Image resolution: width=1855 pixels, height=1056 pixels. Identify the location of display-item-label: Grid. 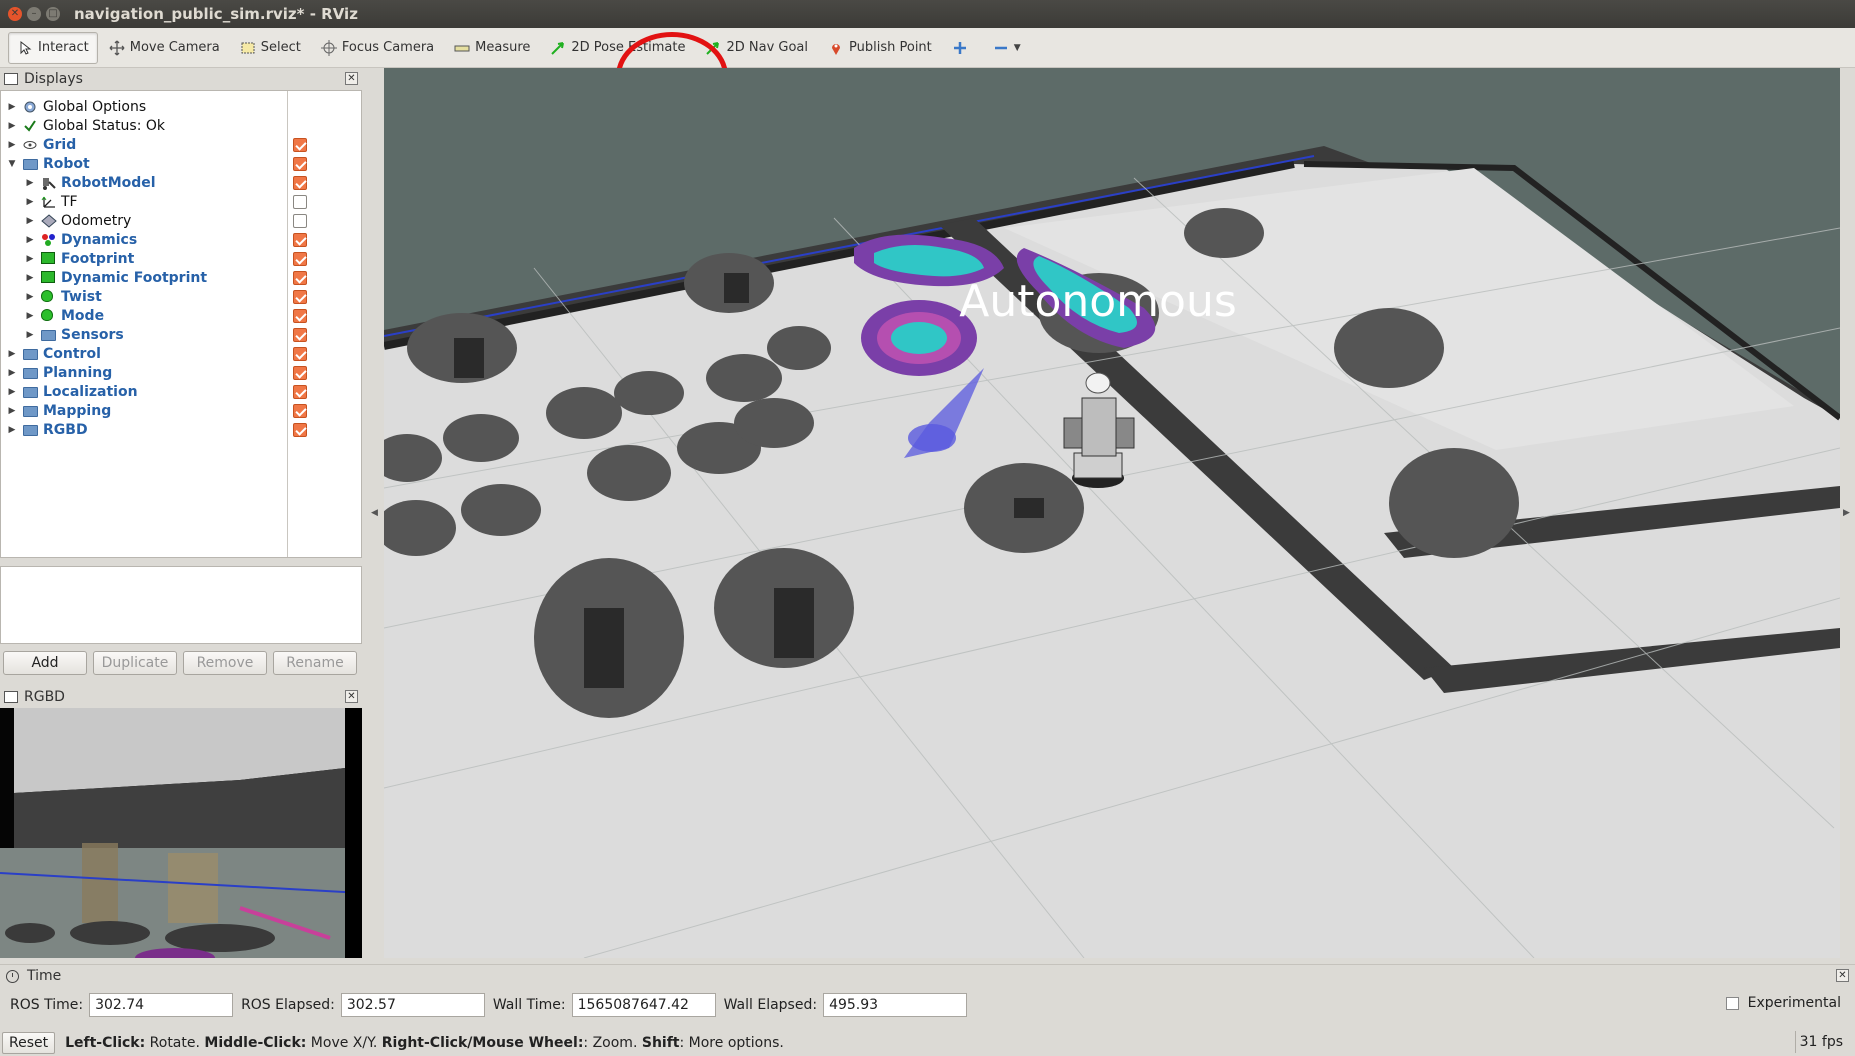
(60, 144).